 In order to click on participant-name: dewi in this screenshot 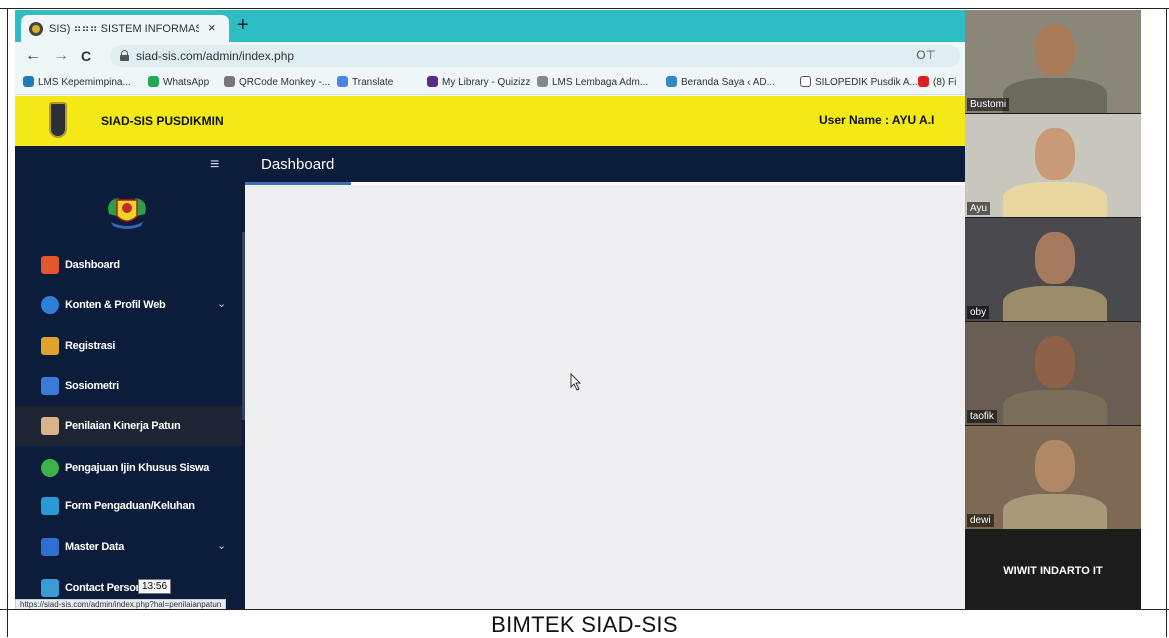, I will do `click(980, 520)`.